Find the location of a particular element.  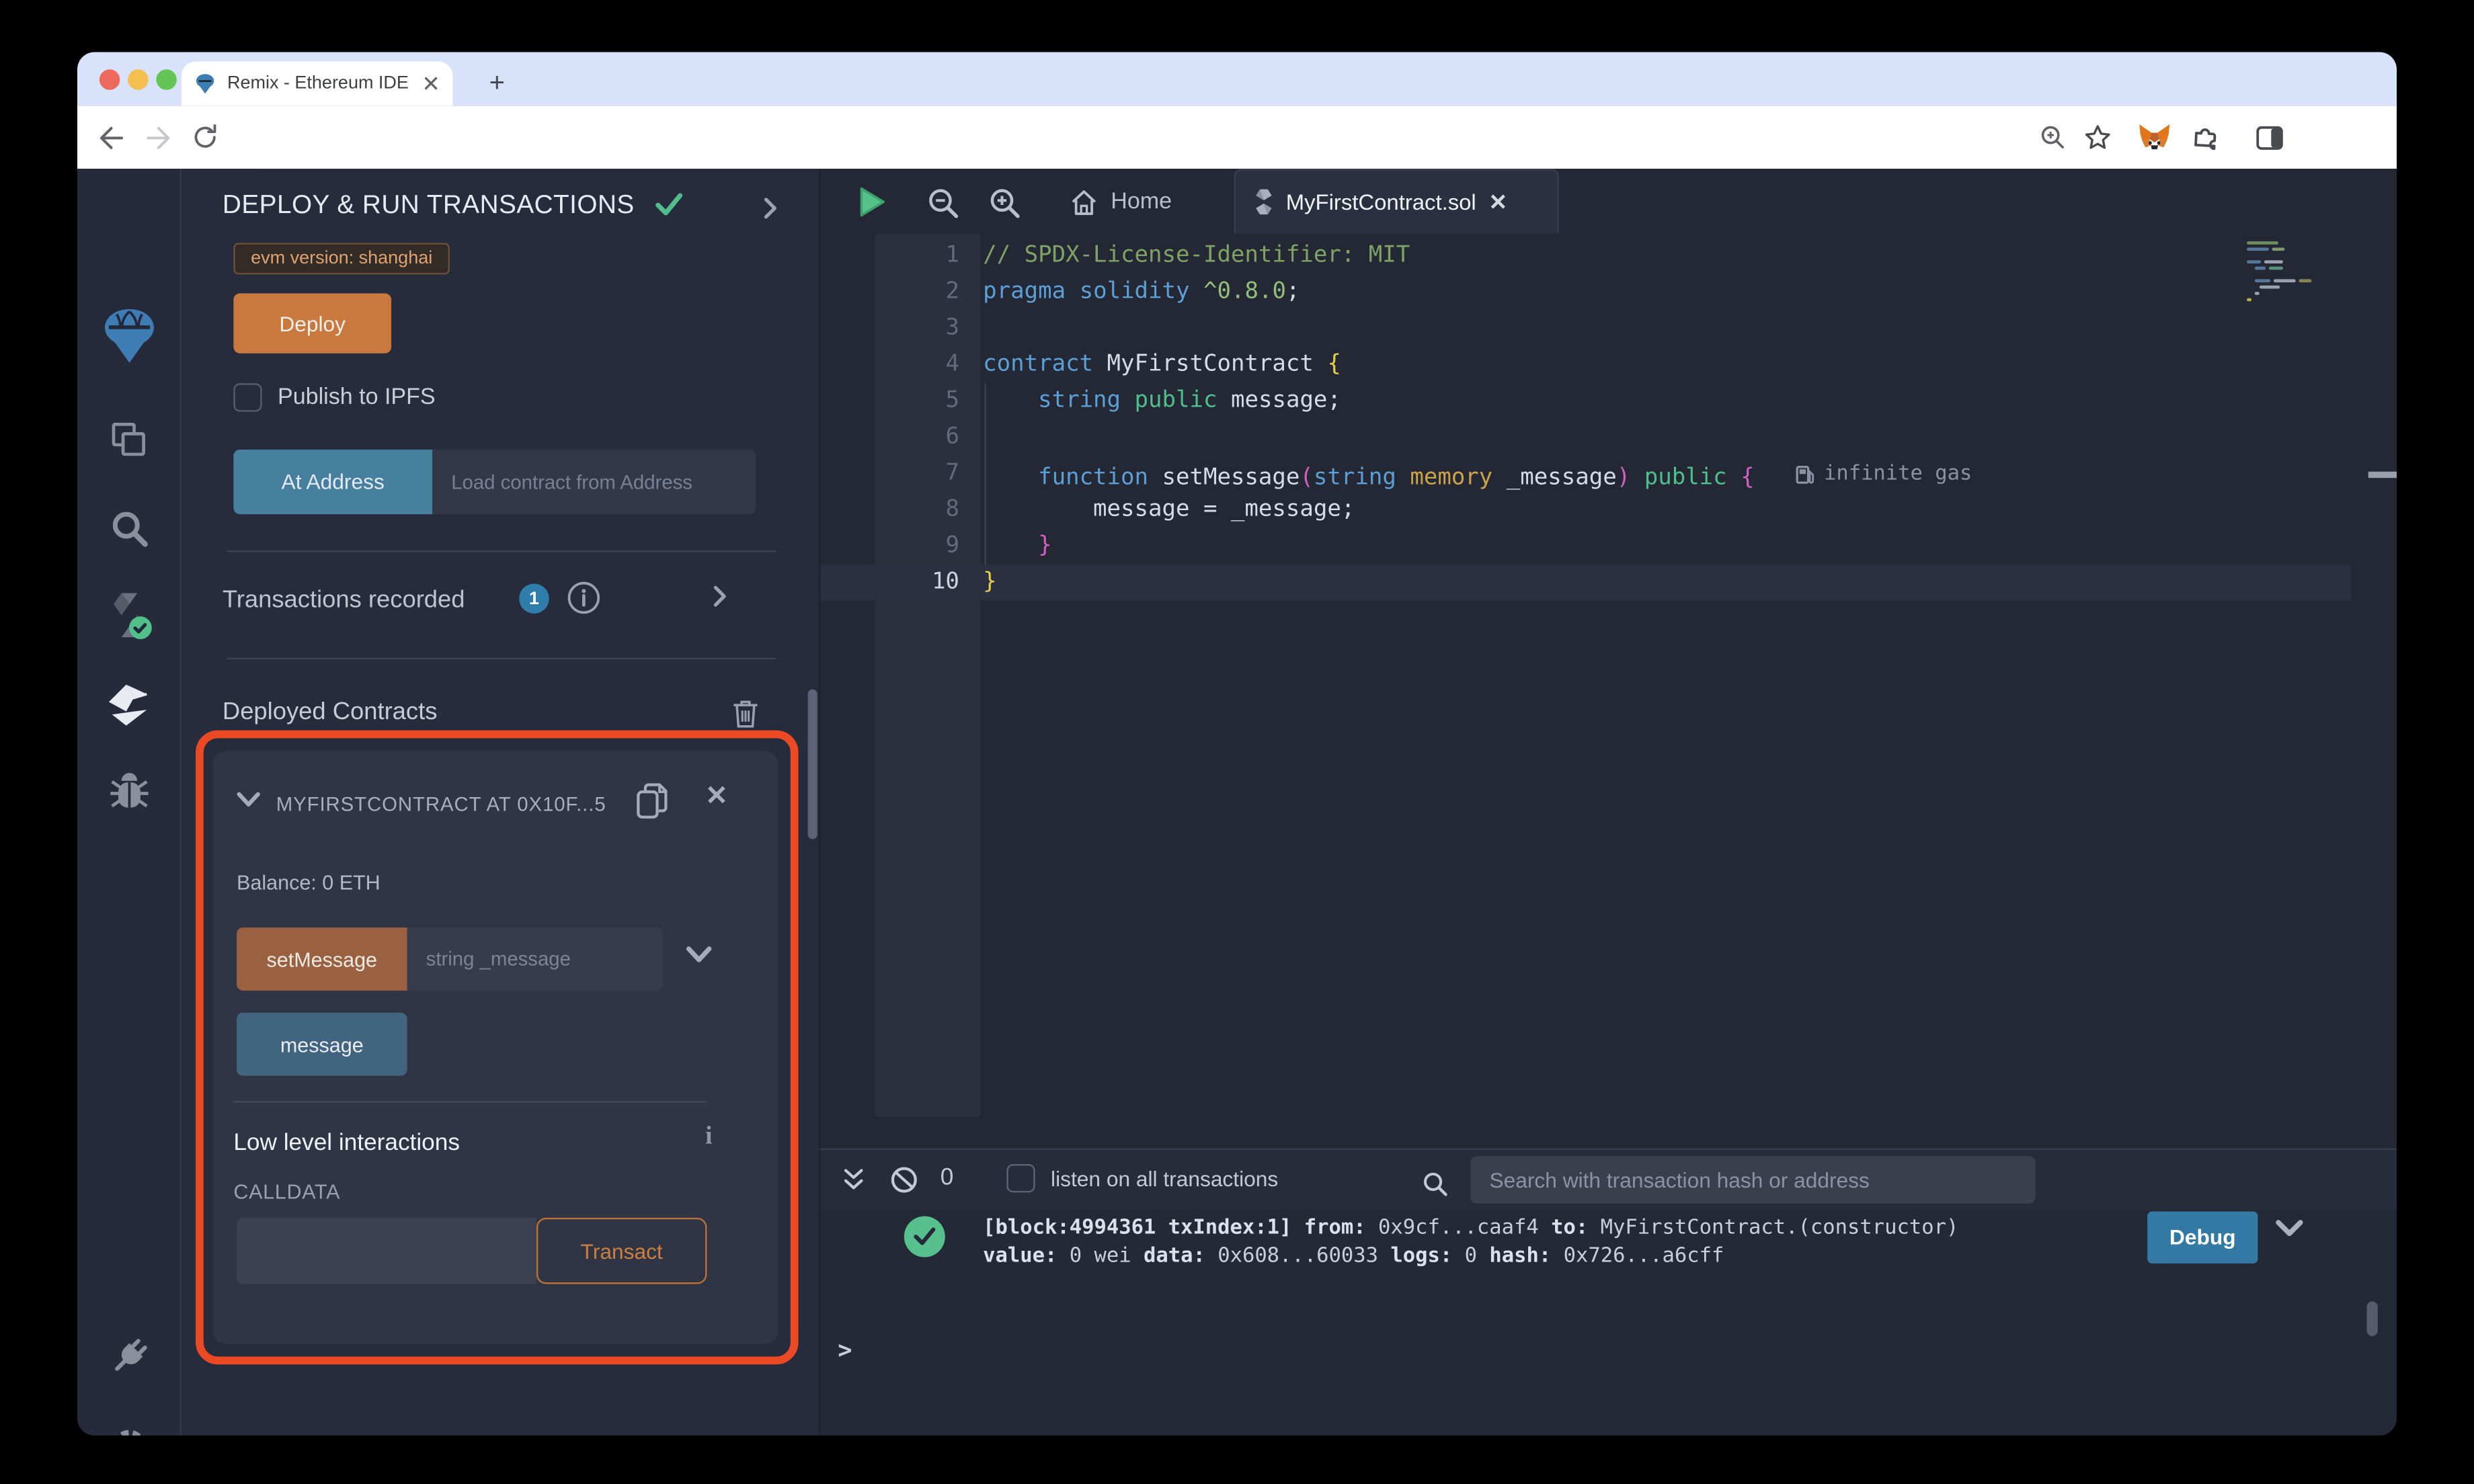

solidity-compiler-icon is located at coordinates (129, 615).